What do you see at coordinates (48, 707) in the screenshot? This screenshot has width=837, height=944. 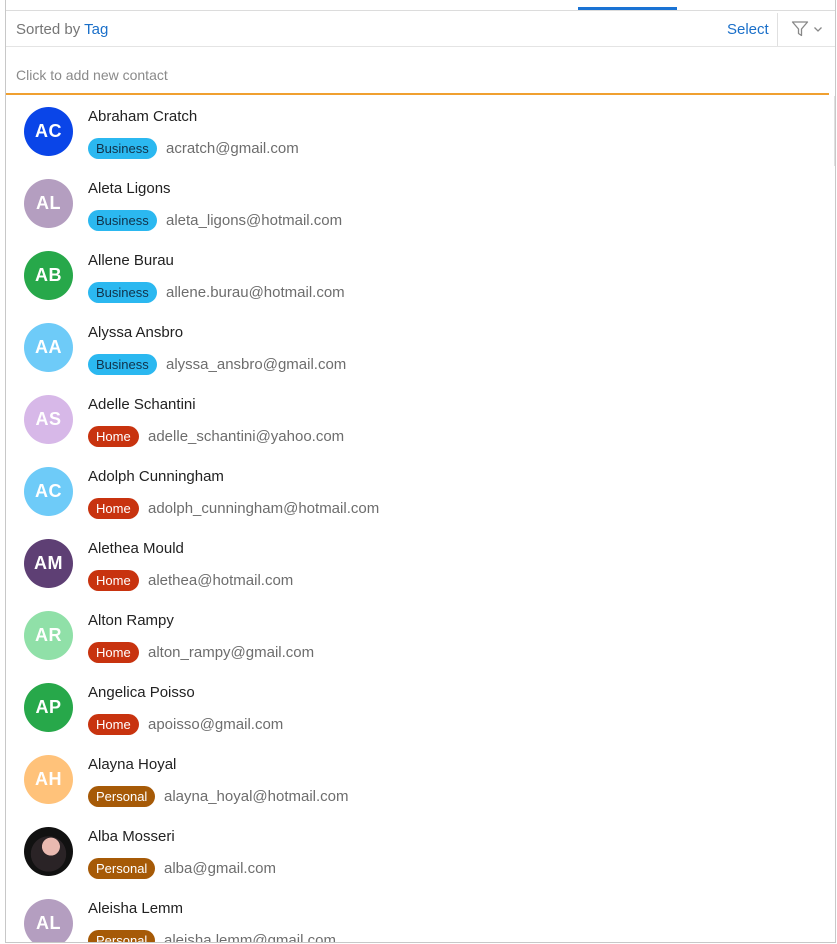 I see `contact-avatar: AP` at bounding box center [48, 707].